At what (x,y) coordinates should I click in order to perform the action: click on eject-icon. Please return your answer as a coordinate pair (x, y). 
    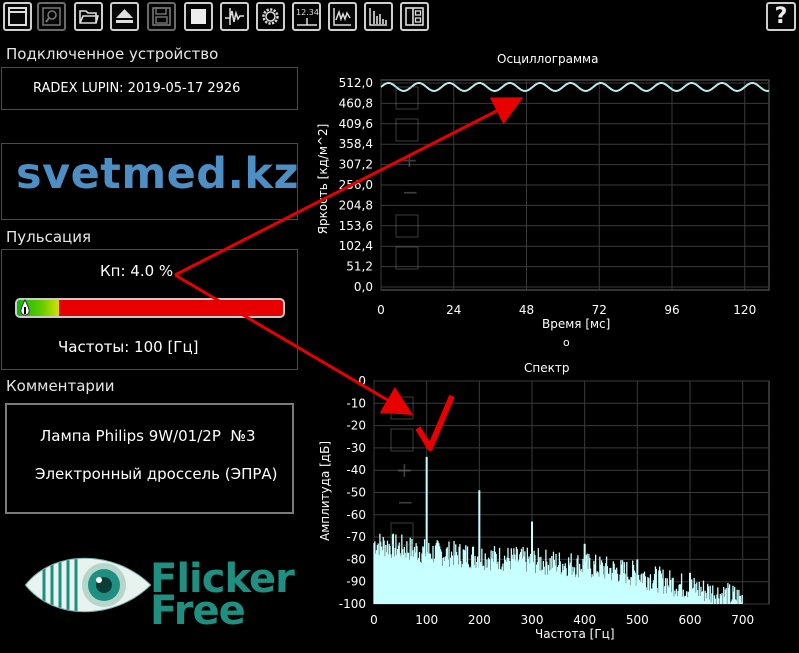
    Looking at the image, I should click on (124, 16).